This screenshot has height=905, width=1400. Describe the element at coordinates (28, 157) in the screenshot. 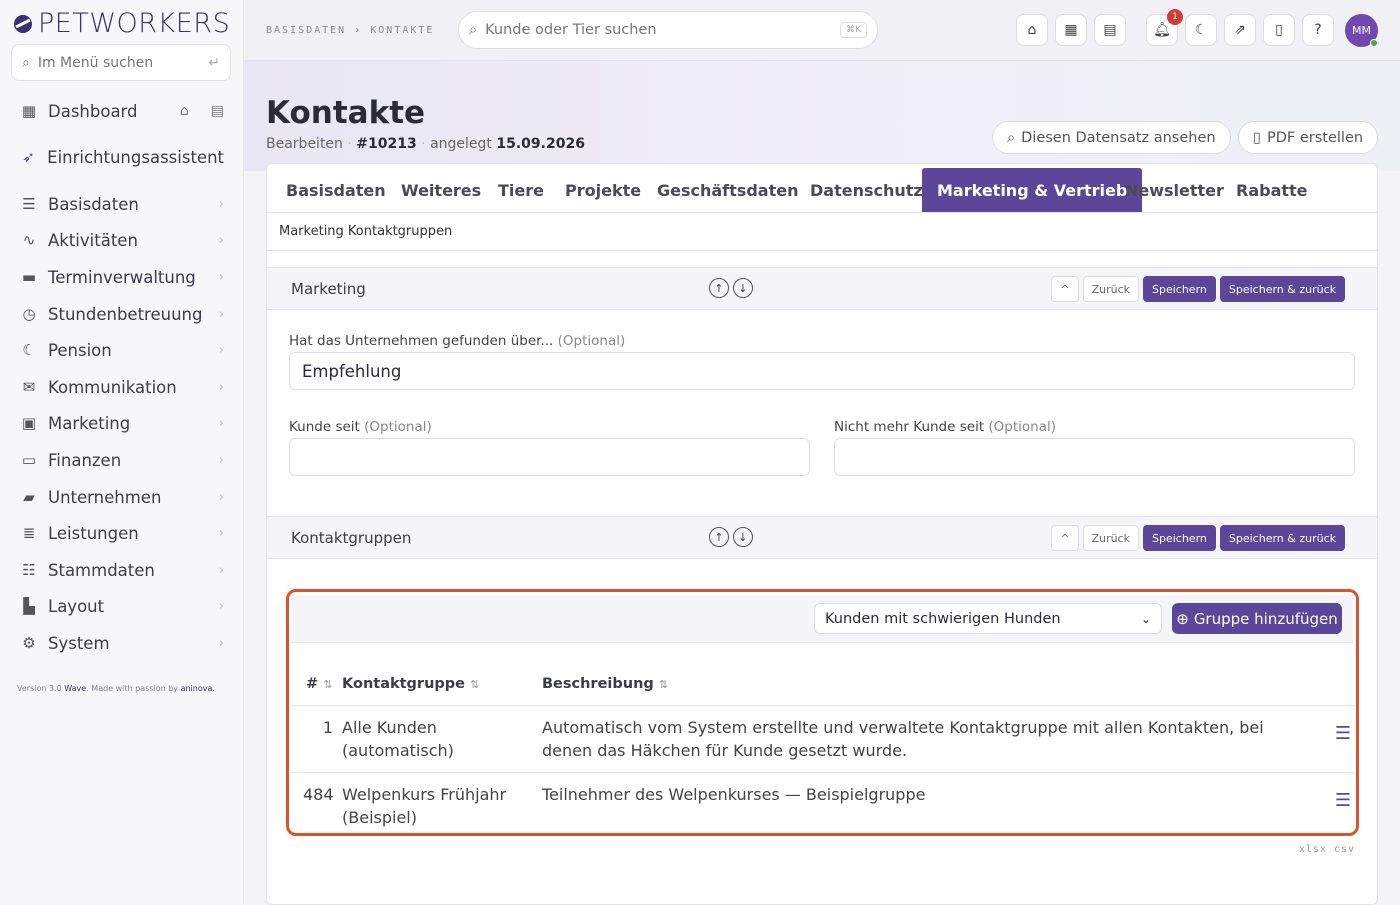

I see `rocket-icon: ➶` at that location.